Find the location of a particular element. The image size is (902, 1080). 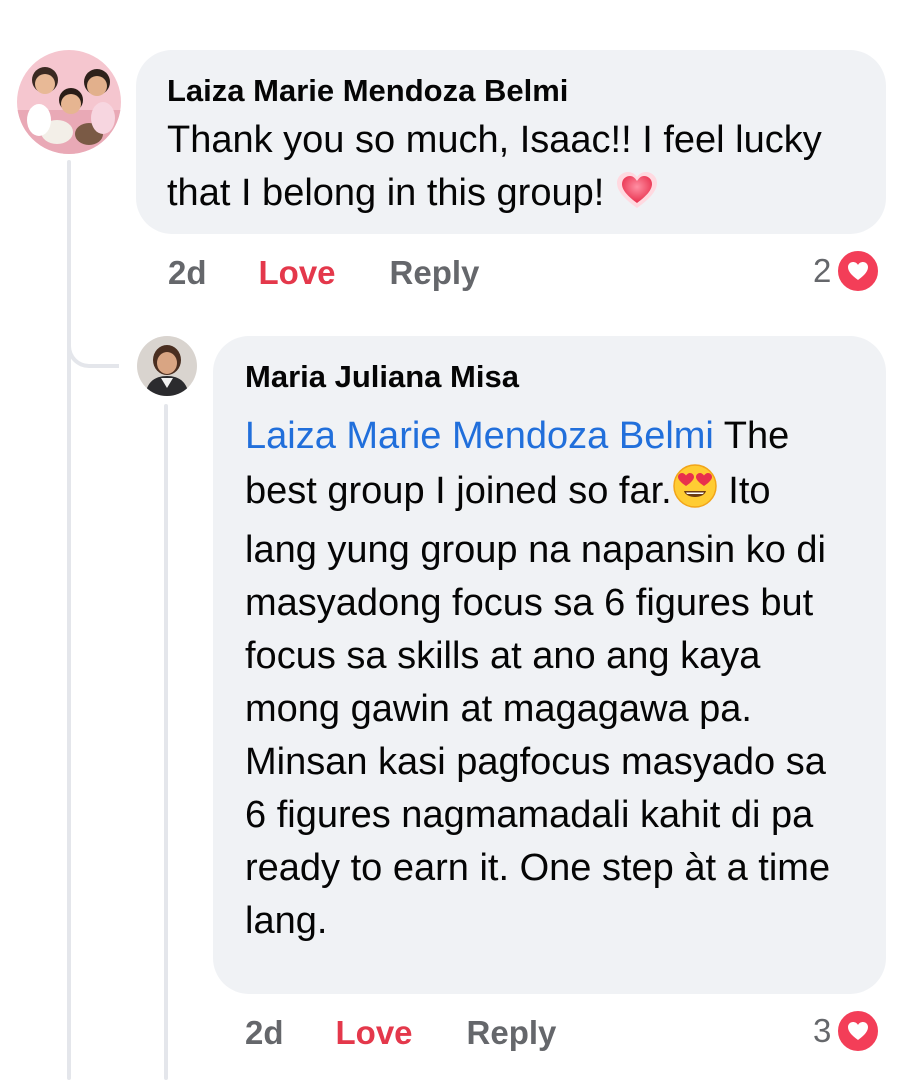

comment-actions: 2d Love Reply is located at coordinates (323, 273).